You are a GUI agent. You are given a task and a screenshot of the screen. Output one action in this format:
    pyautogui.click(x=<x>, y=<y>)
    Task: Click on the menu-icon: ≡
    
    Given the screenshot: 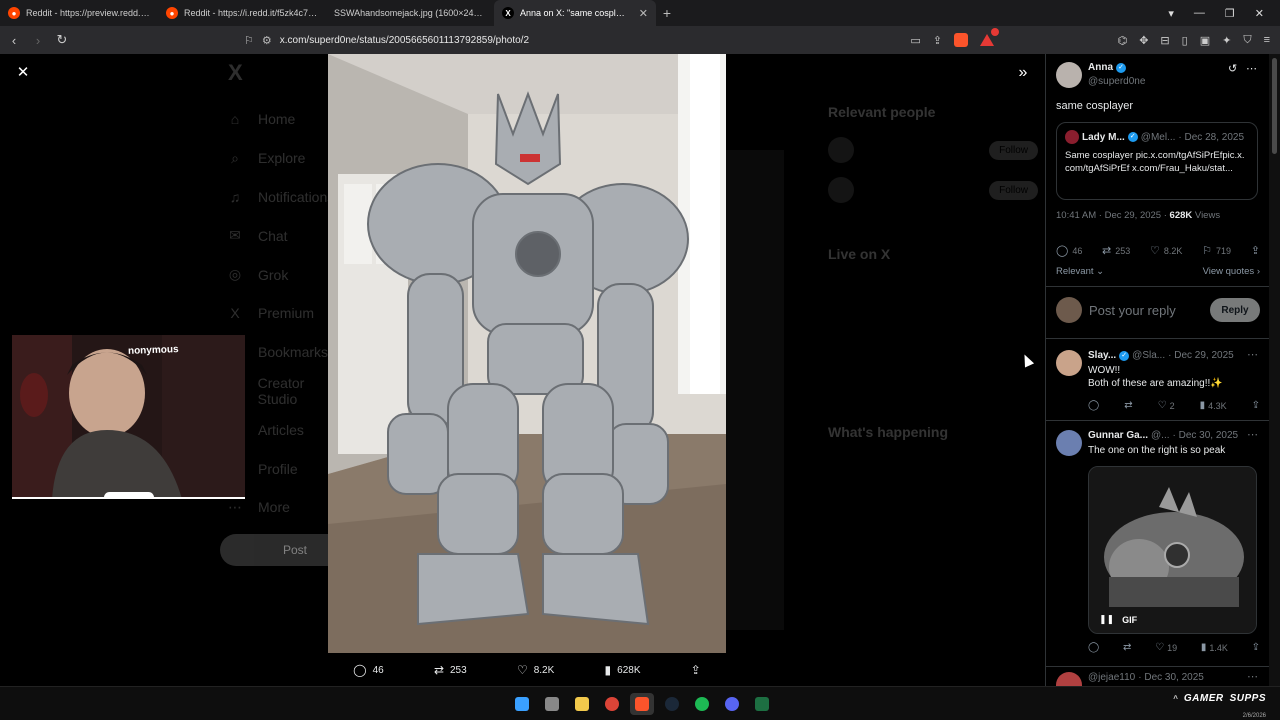 What is the action you would take?
    pyautogui.click(x=1267, y=40)
    